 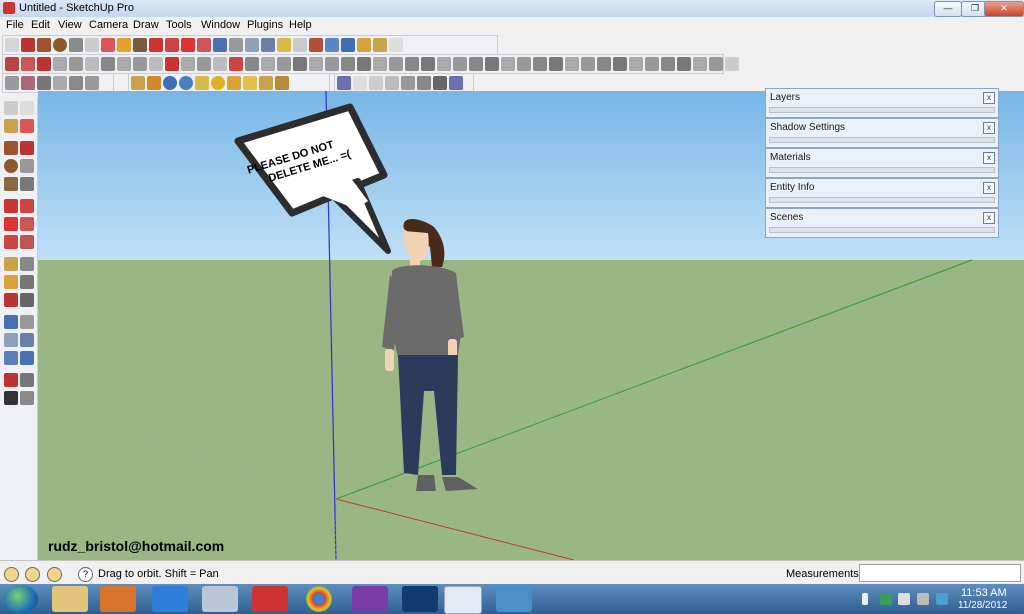 I want to click on paint-tool-icon, so click(x=11, y=126).